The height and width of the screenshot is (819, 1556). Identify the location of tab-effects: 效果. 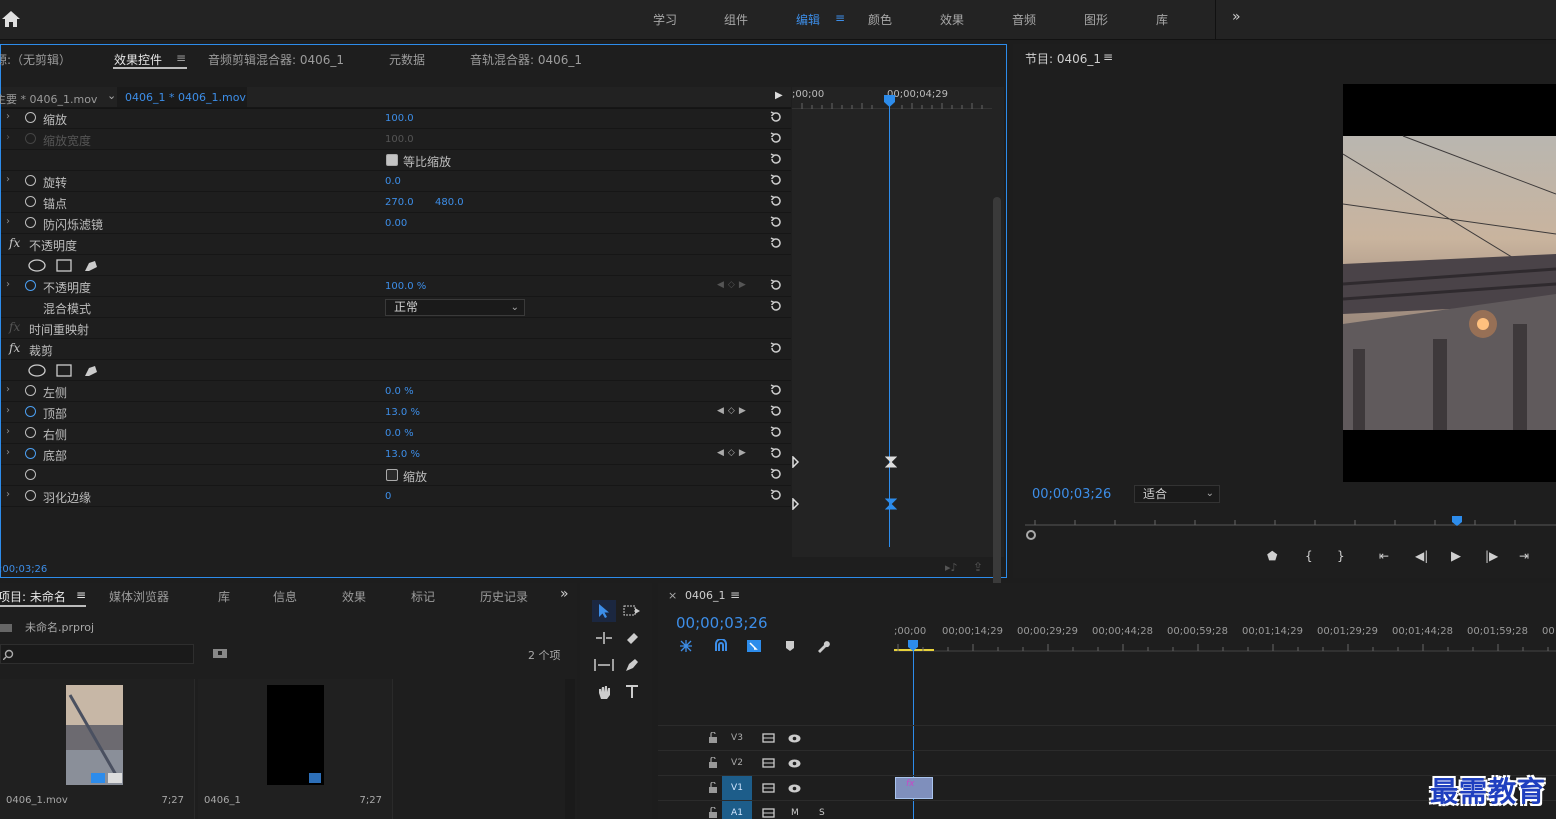
(354, 596).